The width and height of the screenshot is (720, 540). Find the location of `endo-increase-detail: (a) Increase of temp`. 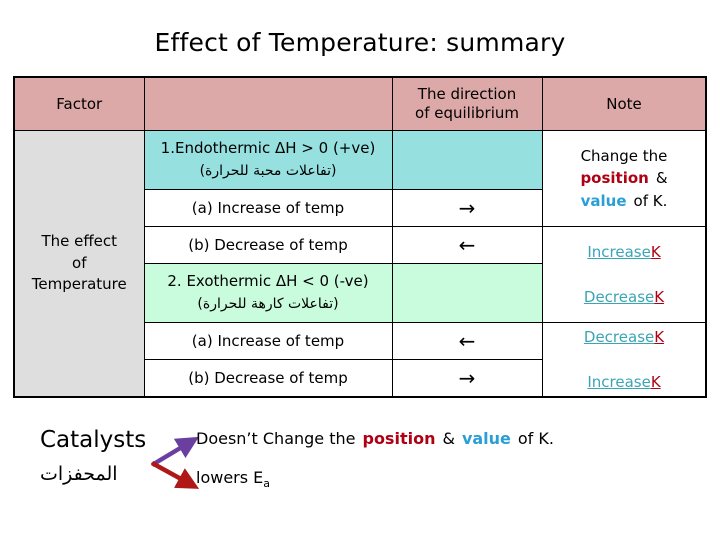

endo-increase-detail: (a) Increase of temp is located at coordinates (268, 208).